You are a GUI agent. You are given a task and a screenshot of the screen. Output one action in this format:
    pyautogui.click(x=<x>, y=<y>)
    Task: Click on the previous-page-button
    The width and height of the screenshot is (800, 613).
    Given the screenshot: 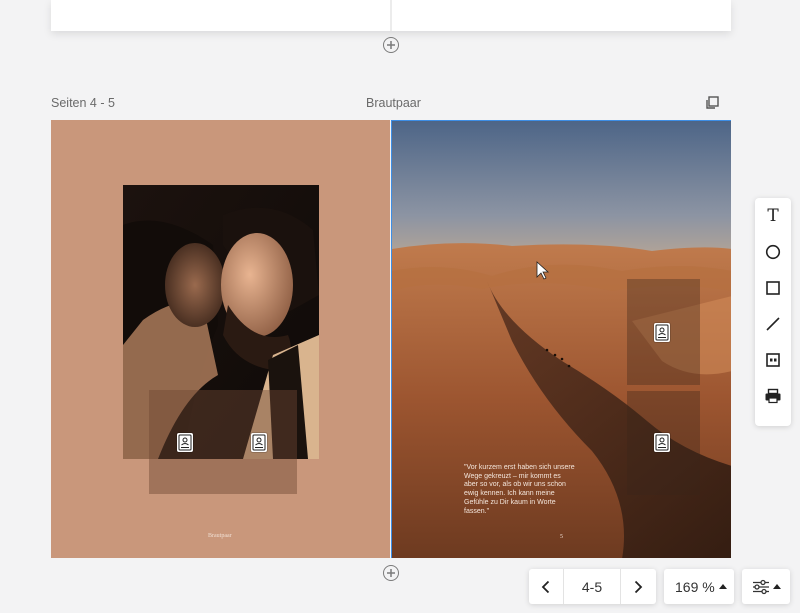 What is the action you would take?
    pyautogui.click(x=546, y=586)
    